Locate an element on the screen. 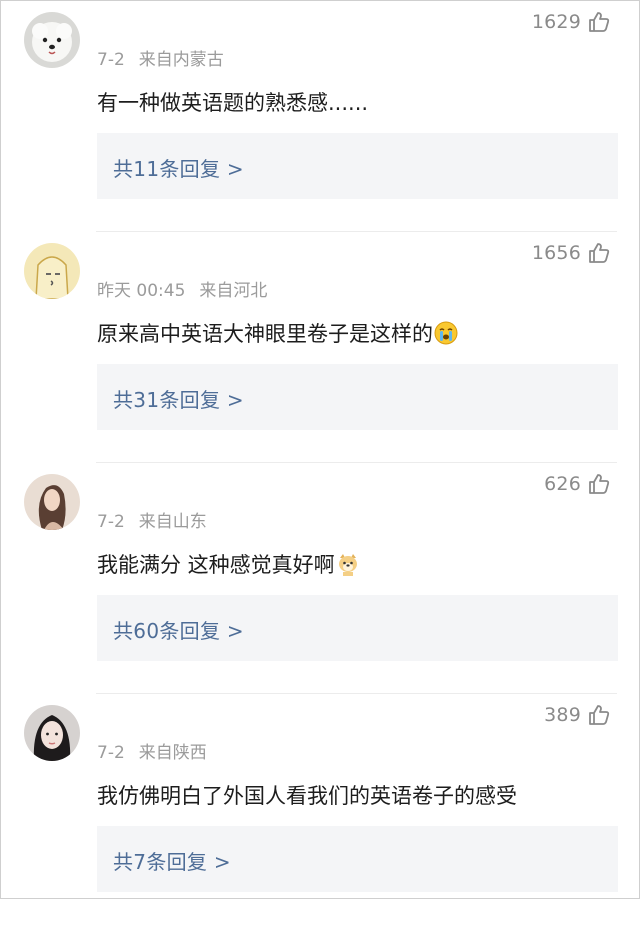 This screenshot has height=925, width=640. comment-meta: 昨天 00:45 来自河北 is located at coordinates (182, 288).